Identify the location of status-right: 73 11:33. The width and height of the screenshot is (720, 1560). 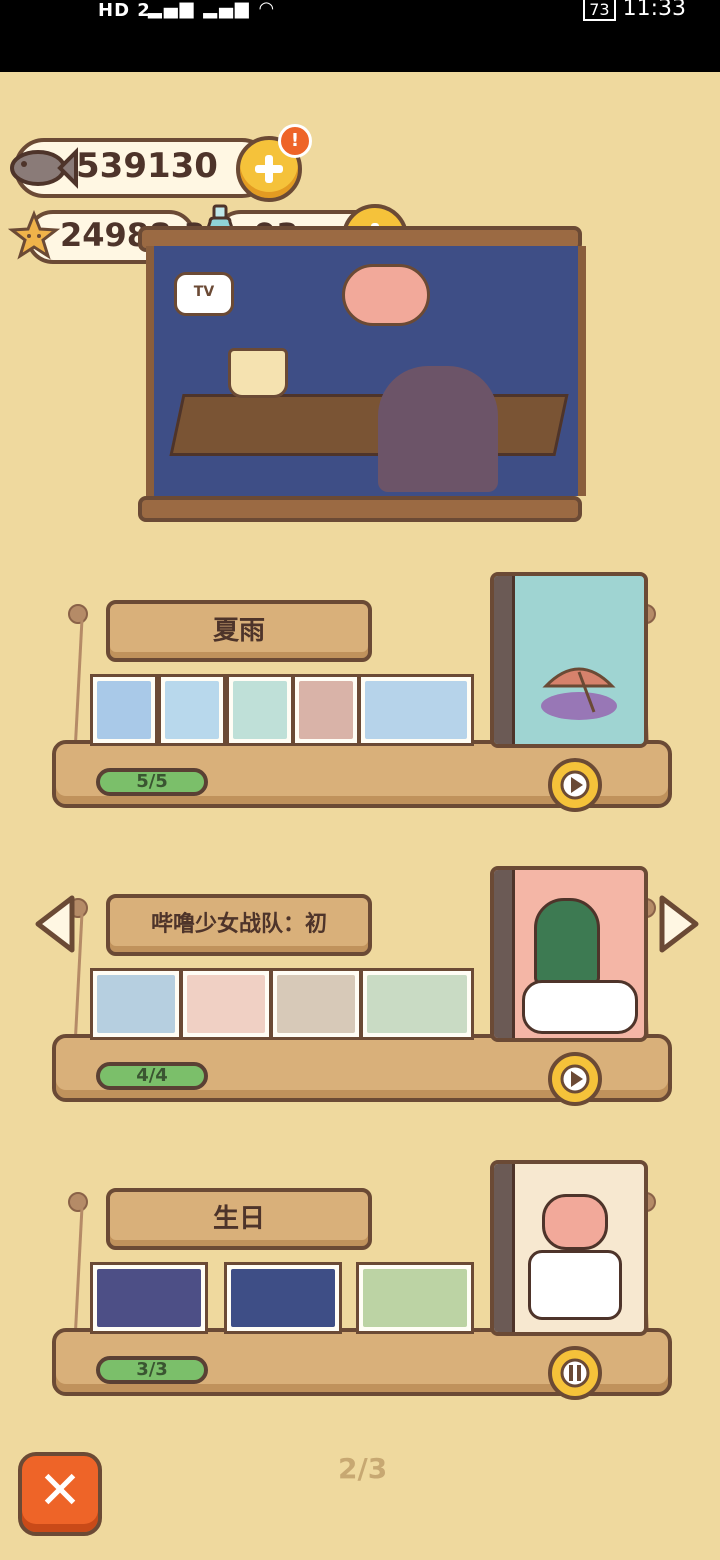
(634, 10).